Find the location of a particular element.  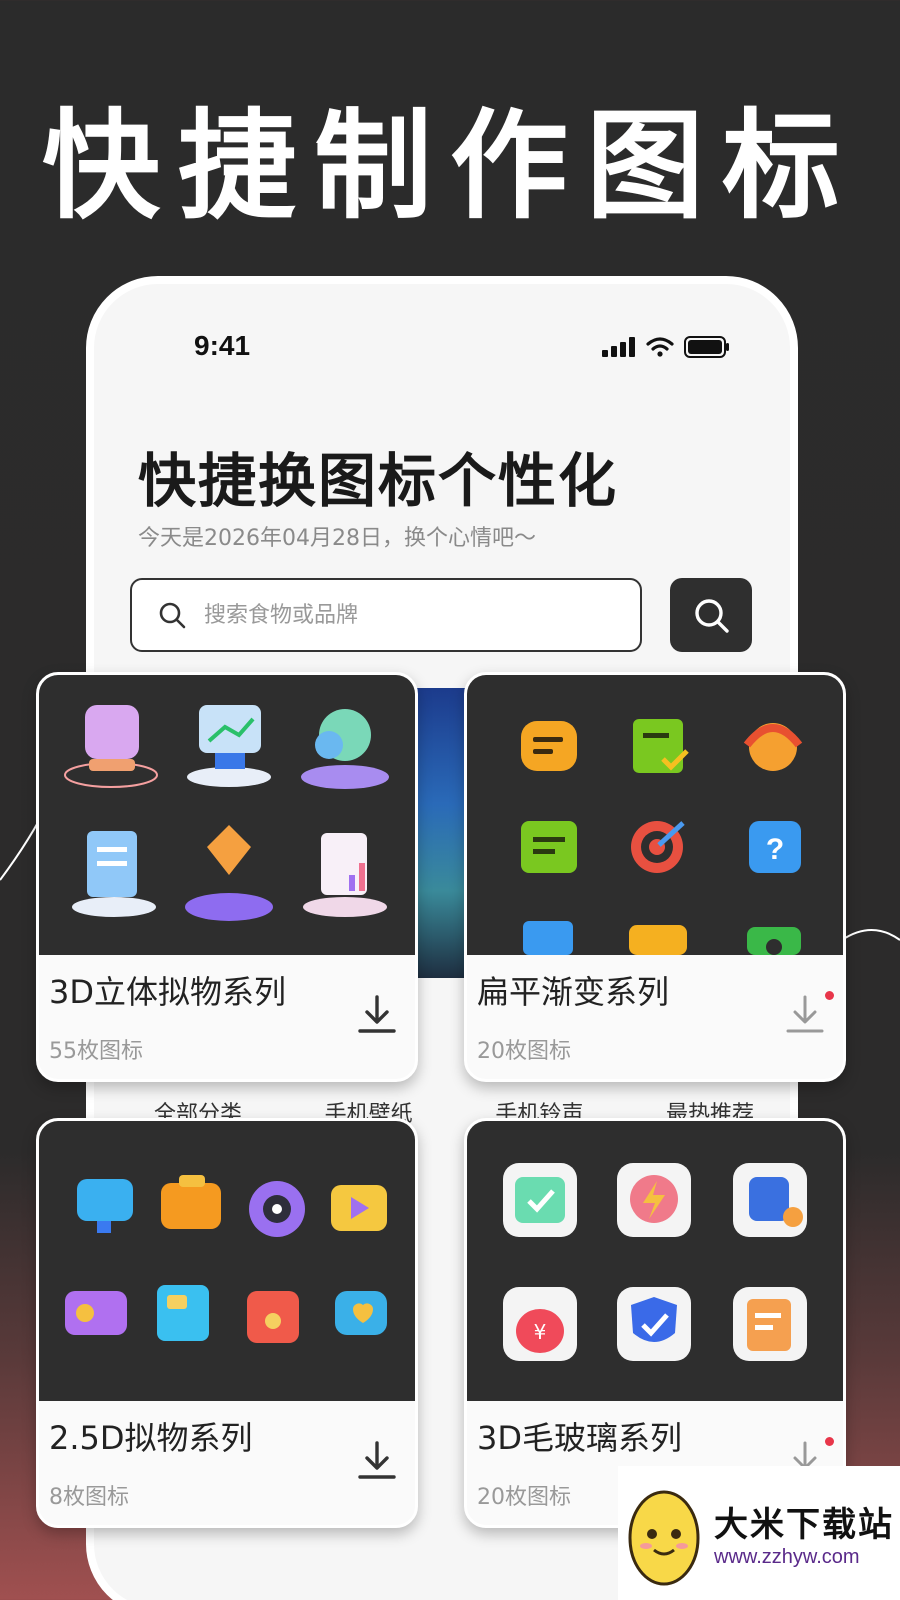

help-icon: ? is located at coordinates (775, 847).